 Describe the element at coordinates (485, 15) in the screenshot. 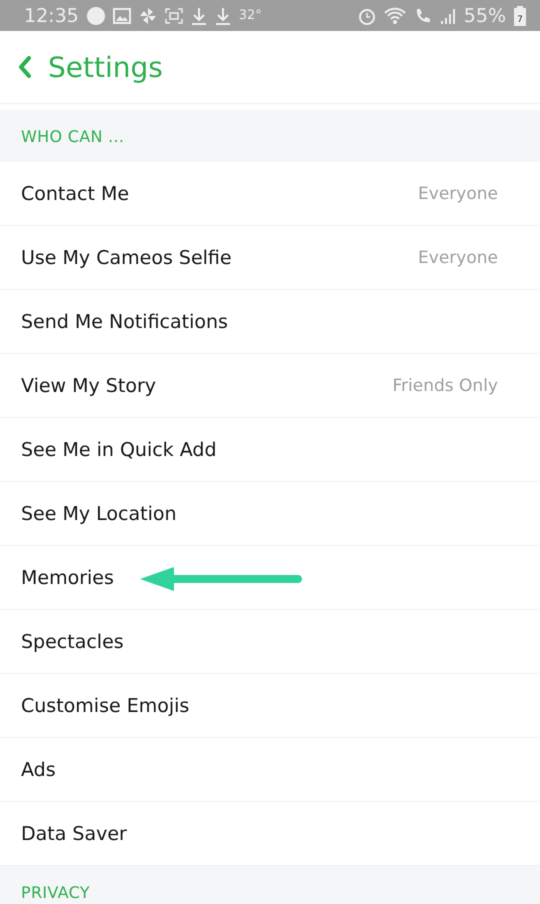

I see `battery-percentage: 55%` at that location.